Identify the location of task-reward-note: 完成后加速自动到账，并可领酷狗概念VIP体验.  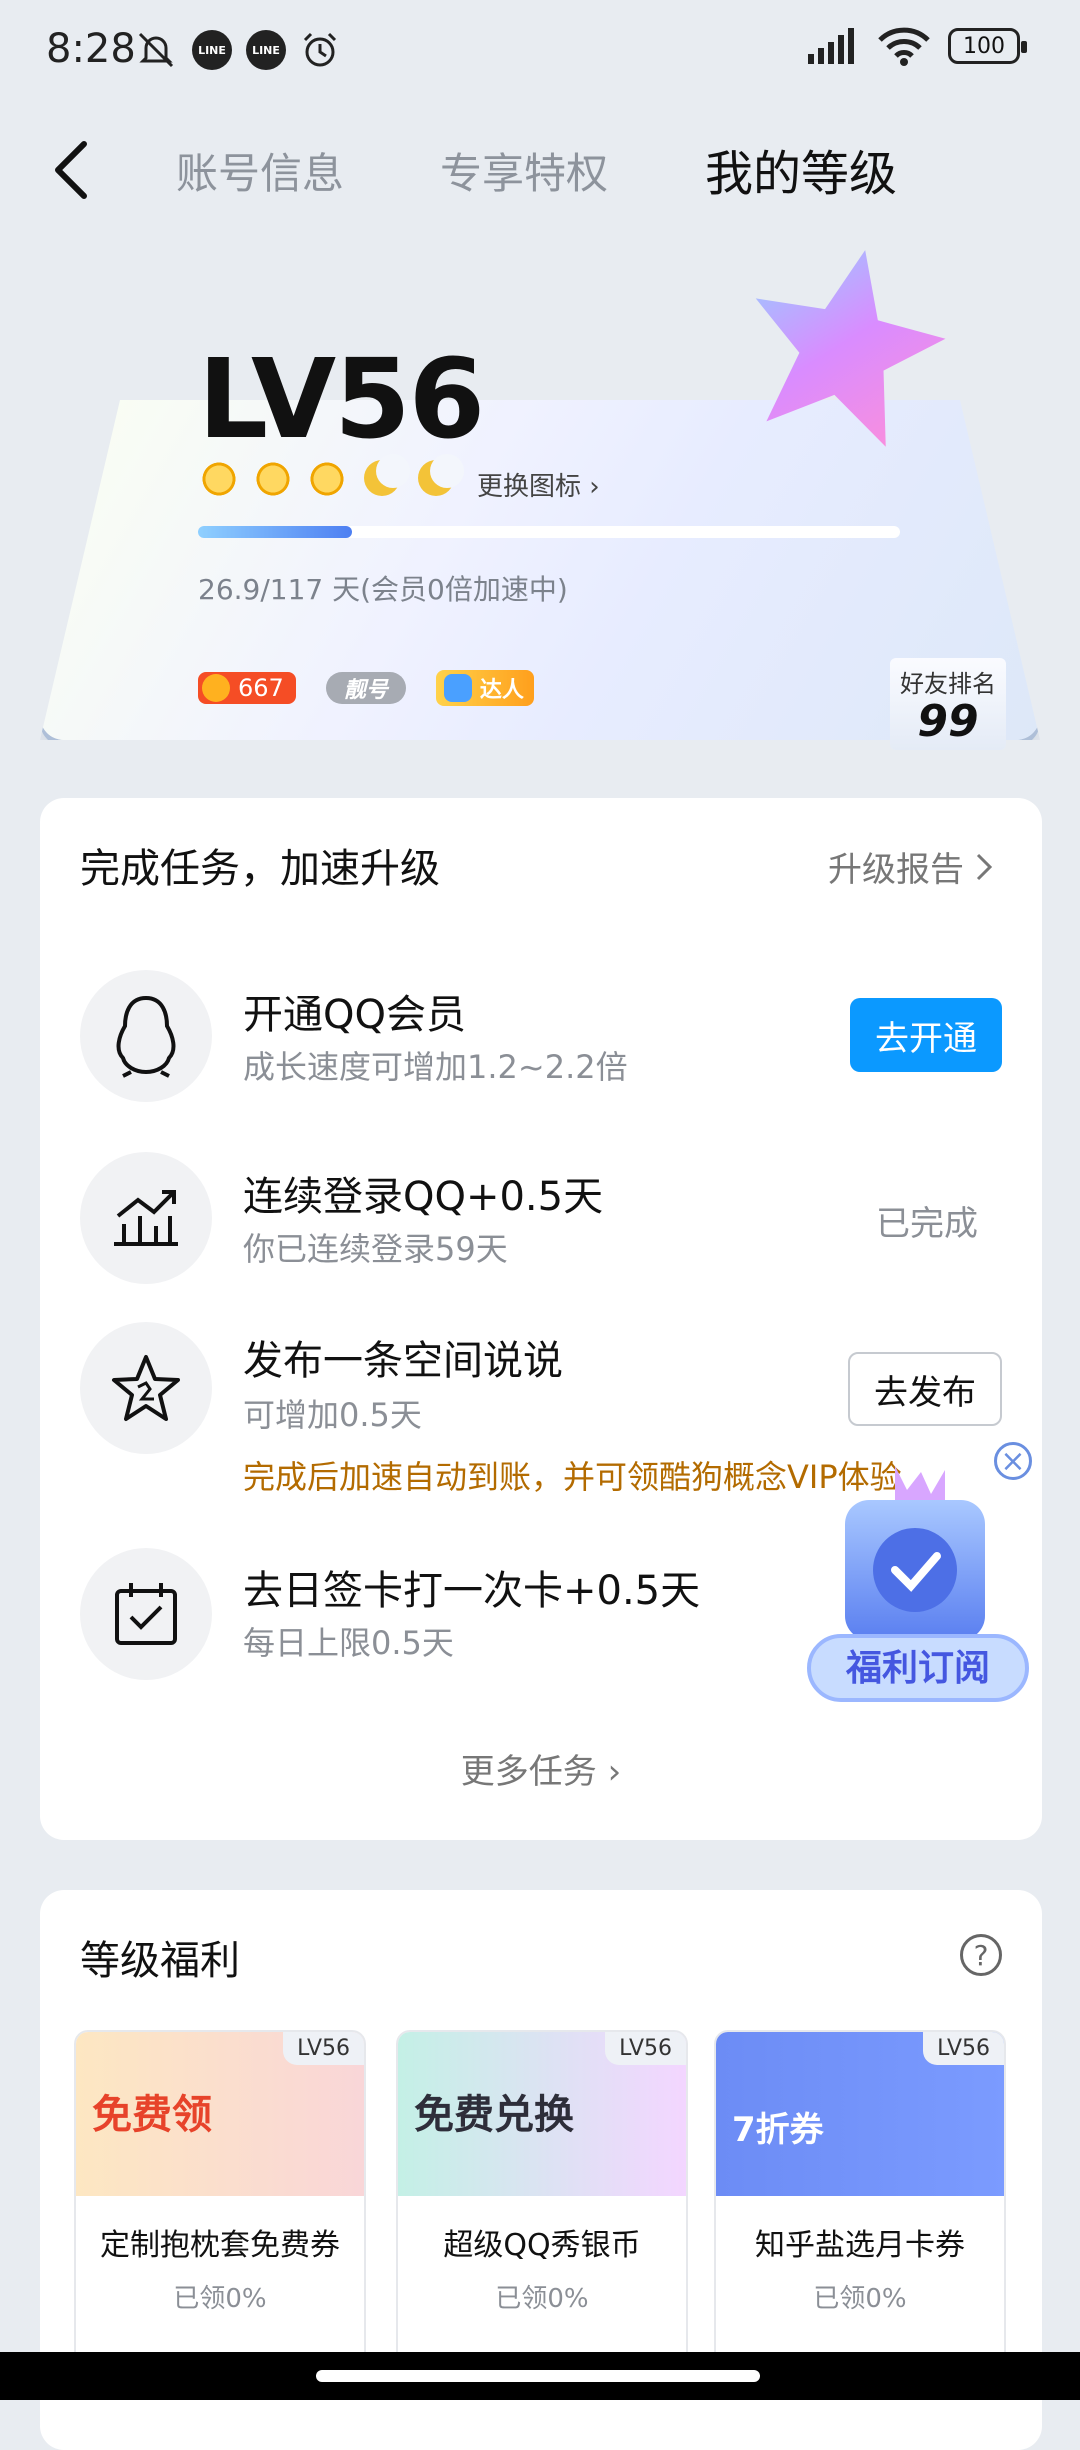
(572, 1477).